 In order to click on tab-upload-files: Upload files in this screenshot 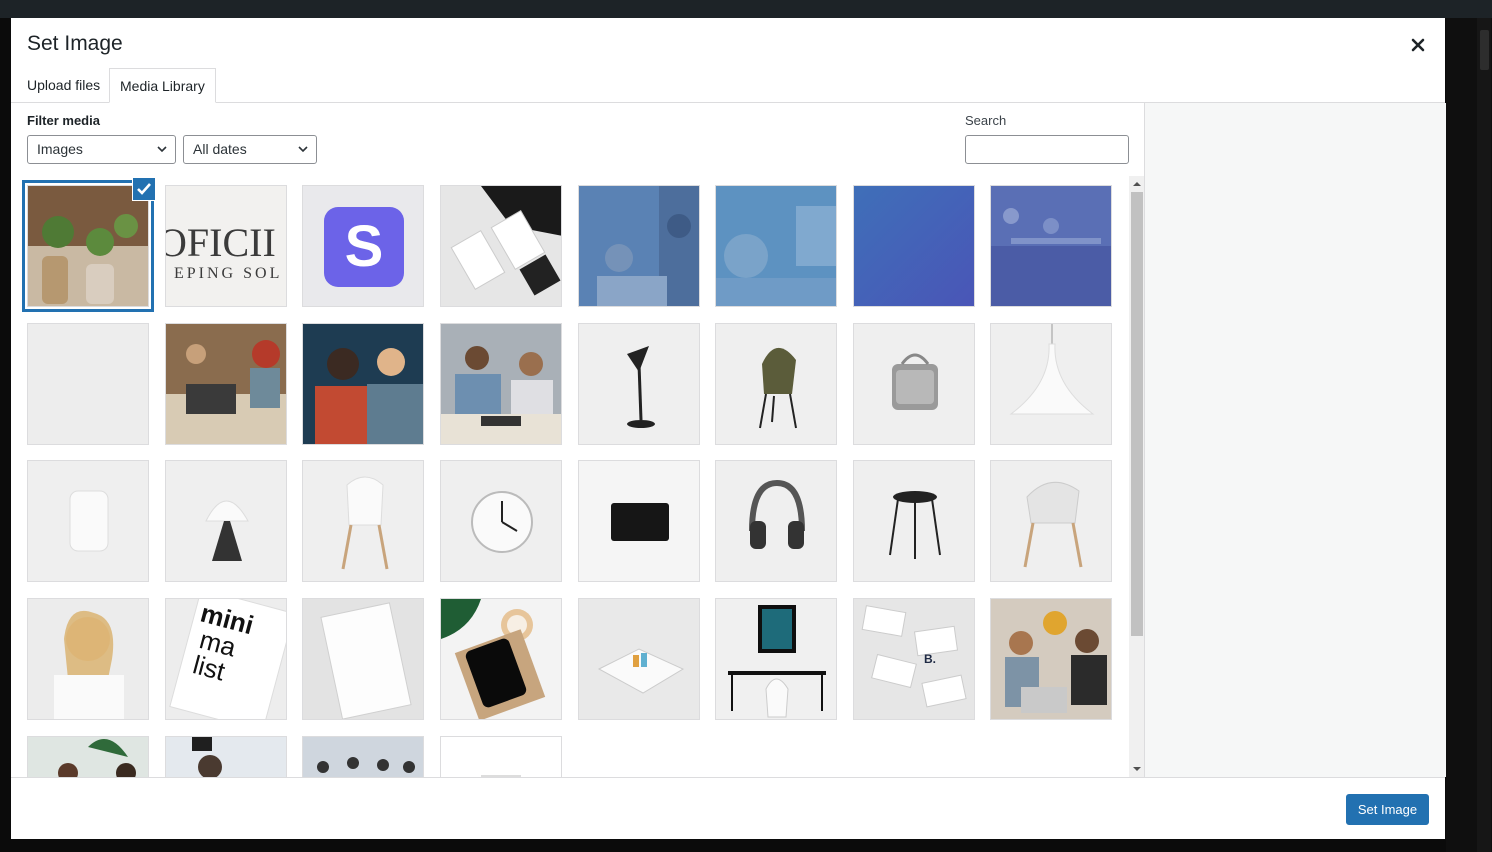, I will do `click(63, 85)`.